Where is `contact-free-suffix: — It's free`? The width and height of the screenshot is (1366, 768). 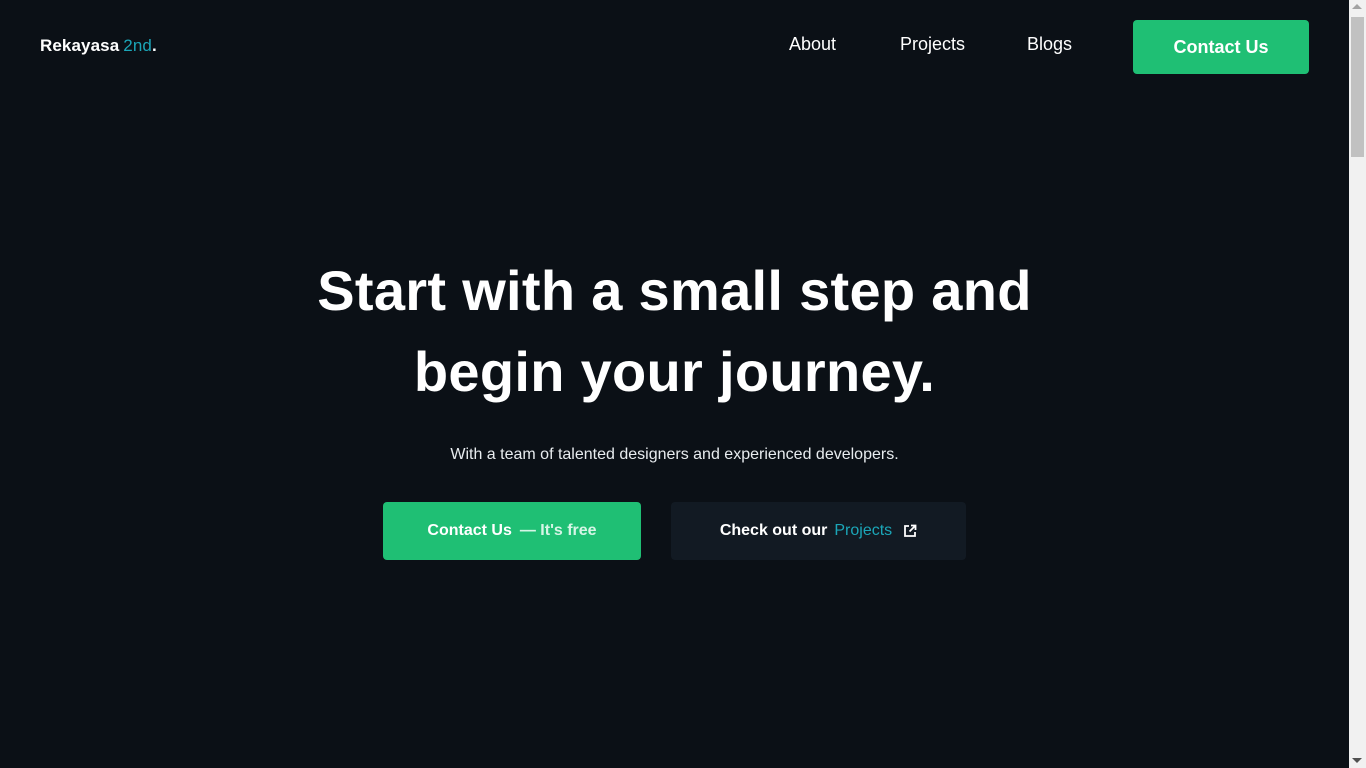 contact-free-suffix: — It's free is located at coordinates (558, 530).